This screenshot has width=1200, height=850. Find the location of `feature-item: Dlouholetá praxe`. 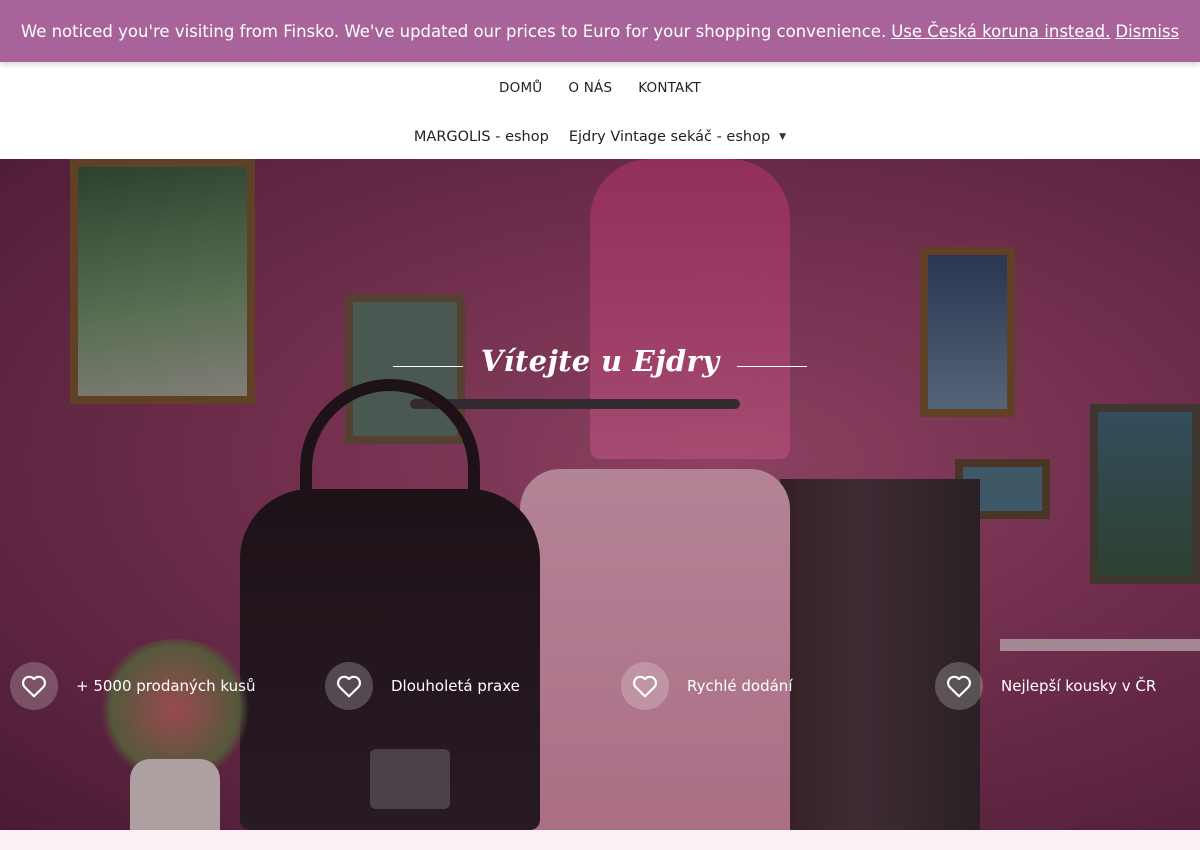

feature-item: Dlouholetá praxe is located at coordinates (422, 686).